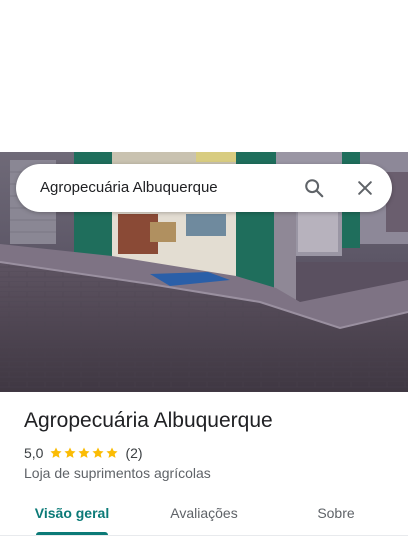 This screenshot has width=408, height=544. Describe the element at coordinates (204, 535) in the screenshot. I see `tabs-divider` at that location.